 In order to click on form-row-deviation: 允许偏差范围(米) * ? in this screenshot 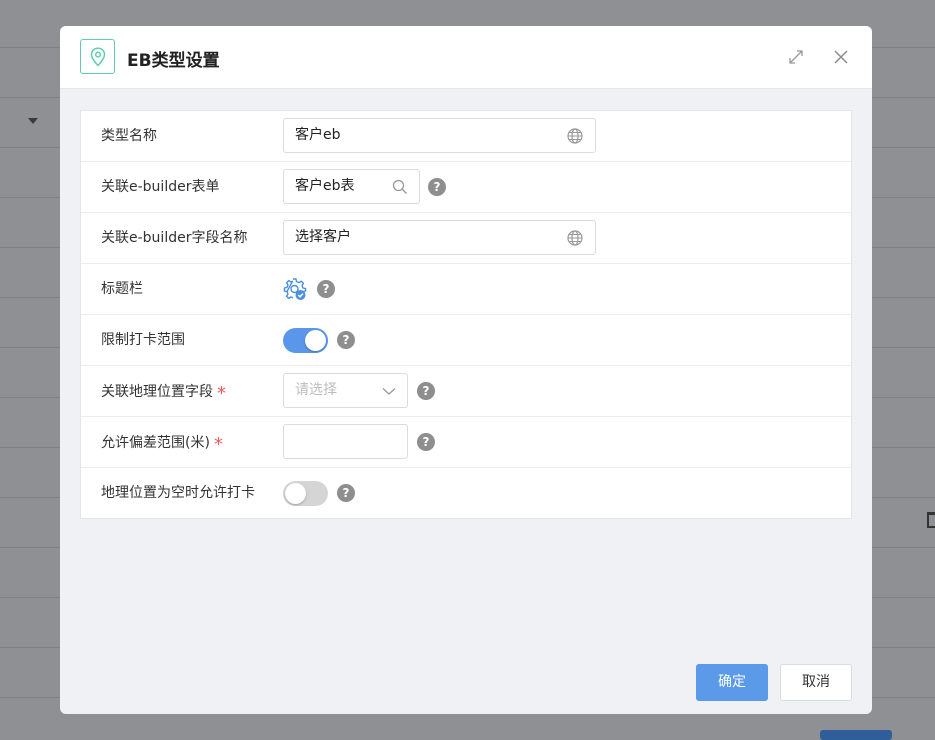, I will do `click(466, 442)`.